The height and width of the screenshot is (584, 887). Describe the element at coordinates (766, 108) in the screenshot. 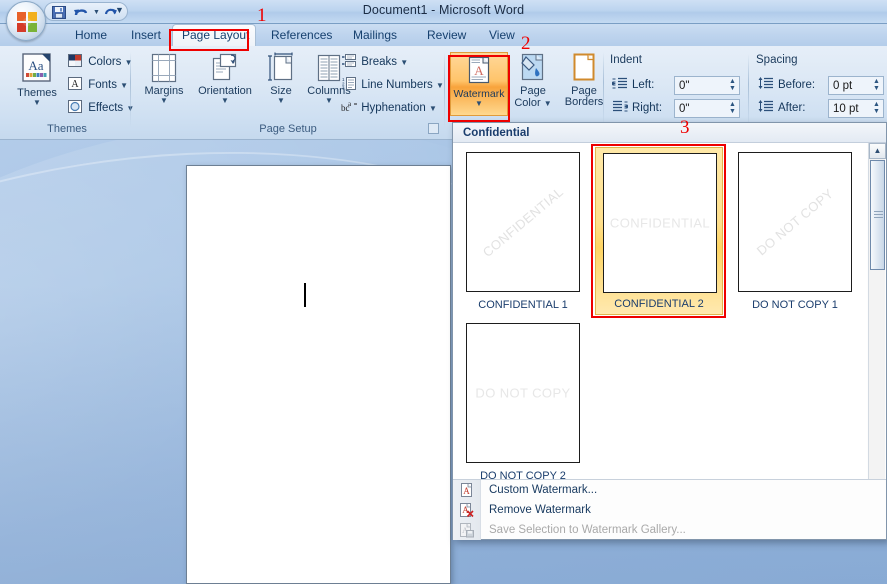

I see `spacing-after-icon` at that location.